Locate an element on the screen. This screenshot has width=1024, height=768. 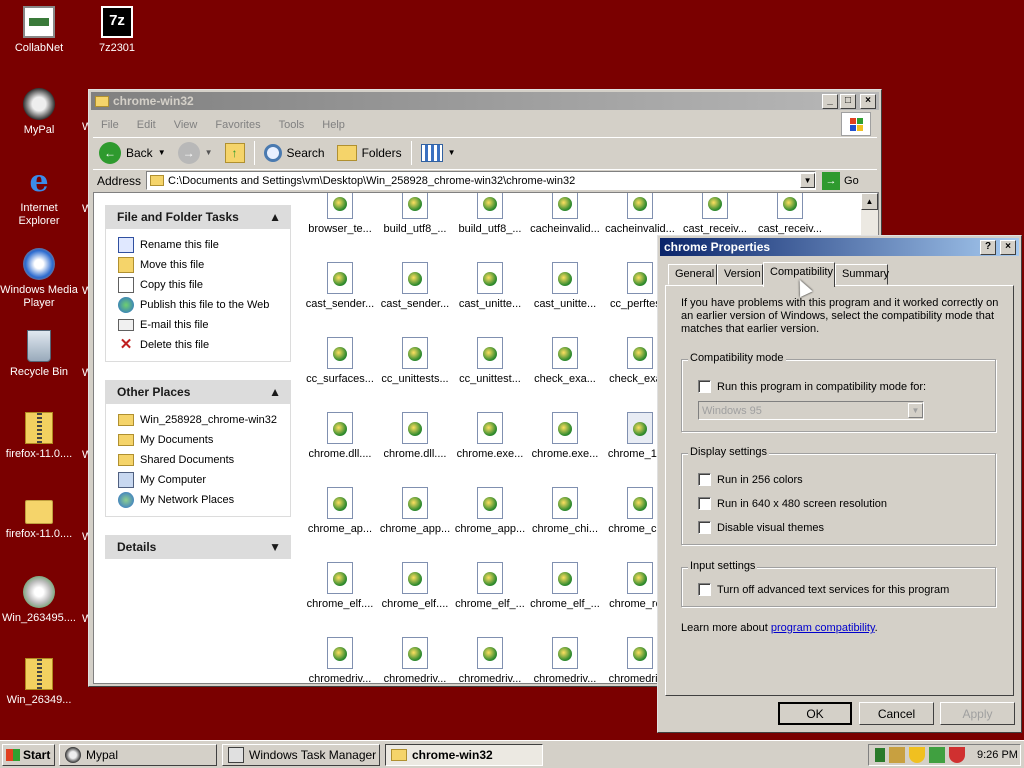
security-tray-icon is located at coordinates (957, 755).